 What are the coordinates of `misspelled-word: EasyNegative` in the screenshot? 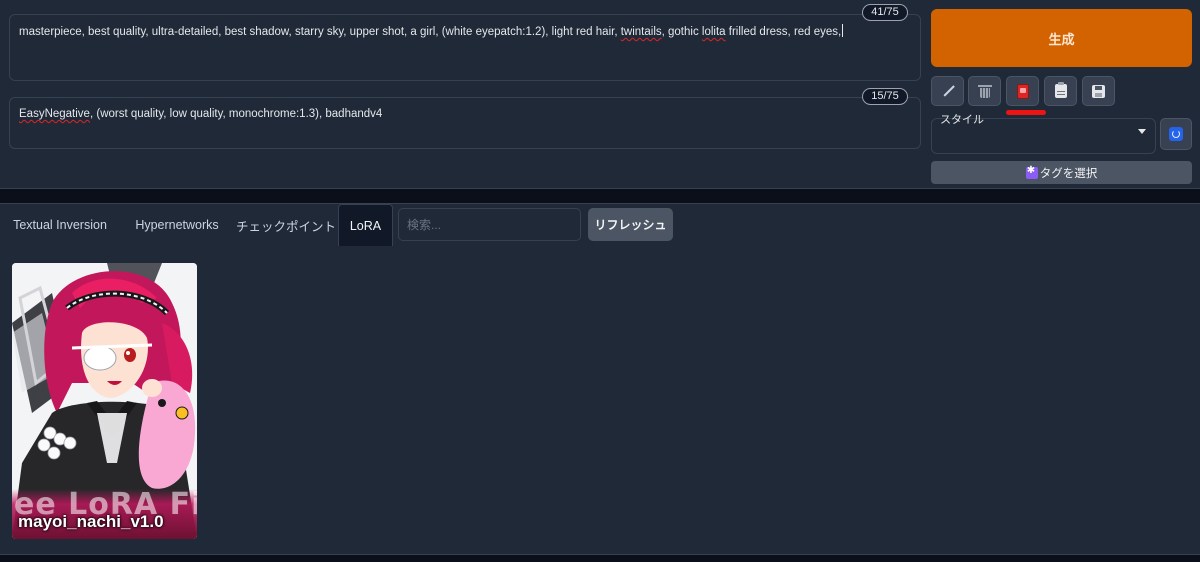 It's located at (54, 114).